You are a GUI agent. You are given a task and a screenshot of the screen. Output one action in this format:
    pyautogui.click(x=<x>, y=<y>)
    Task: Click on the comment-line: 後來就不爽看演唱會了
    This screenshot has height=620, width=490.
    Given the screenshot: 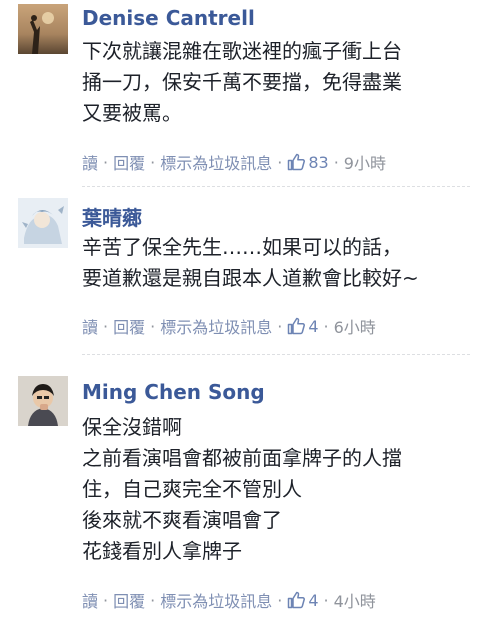 What is the action you would take?
    pyautogui.click(x=182, y=520)
    